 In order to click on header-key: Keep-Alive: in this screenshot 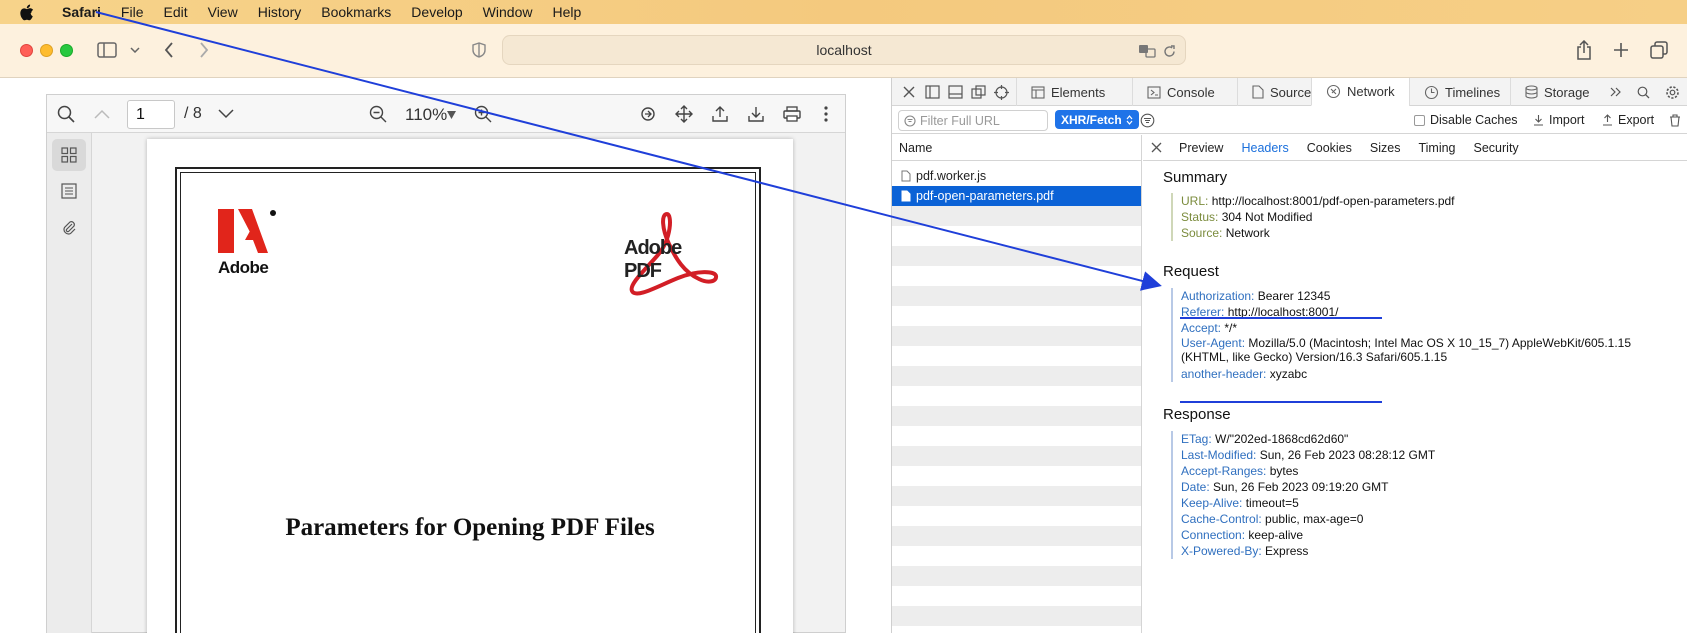, I will do `click(1212, 503)`.